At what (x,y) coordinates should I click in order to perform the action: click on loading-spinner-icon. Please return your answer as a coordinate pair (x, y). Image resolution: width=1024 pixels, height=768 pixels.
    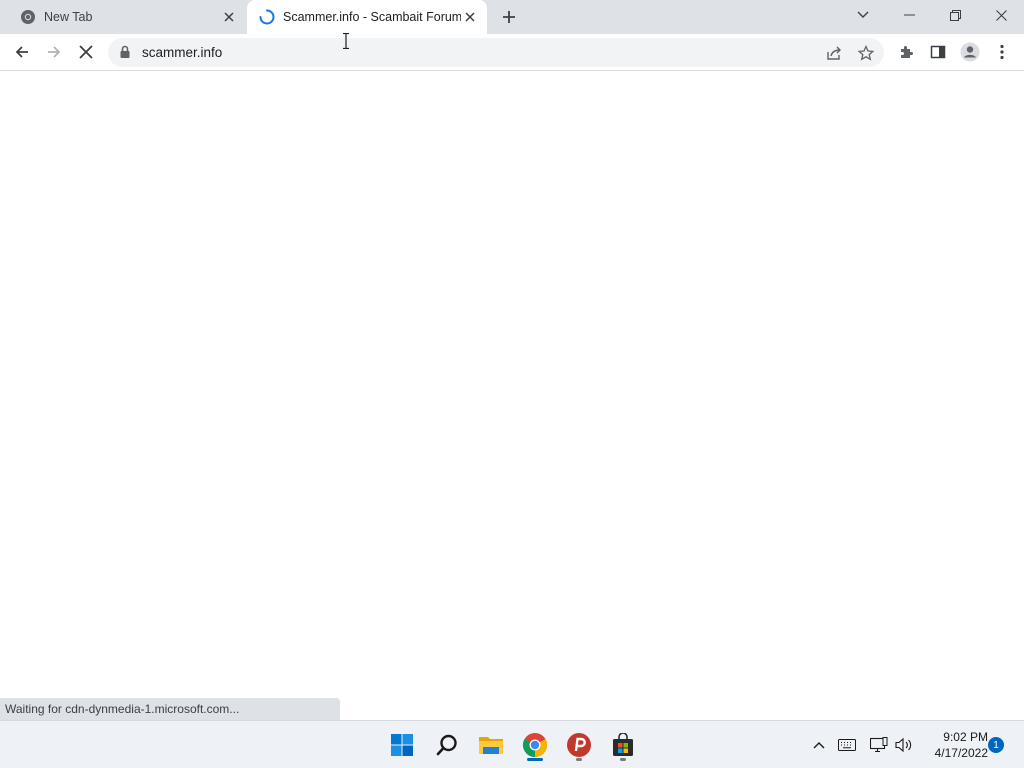
    Looking at the image, I should click on (267, 17).